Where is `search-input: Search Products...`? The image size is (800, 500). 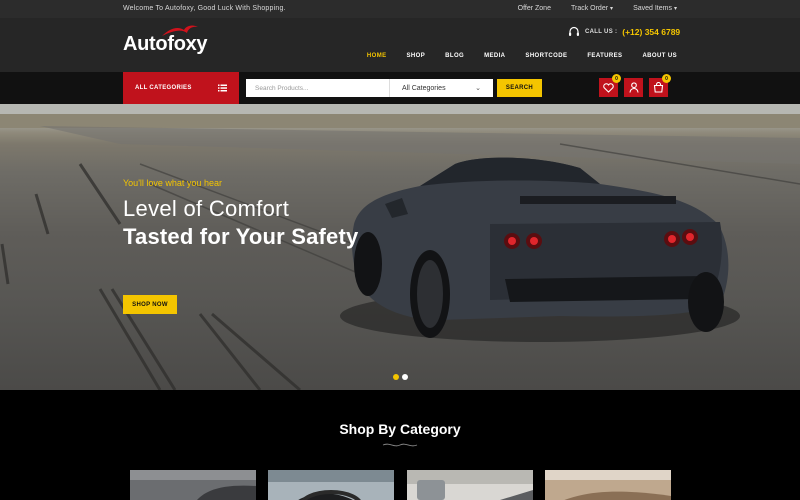
search-input: Search Products... is located at coordinates (317, 88).